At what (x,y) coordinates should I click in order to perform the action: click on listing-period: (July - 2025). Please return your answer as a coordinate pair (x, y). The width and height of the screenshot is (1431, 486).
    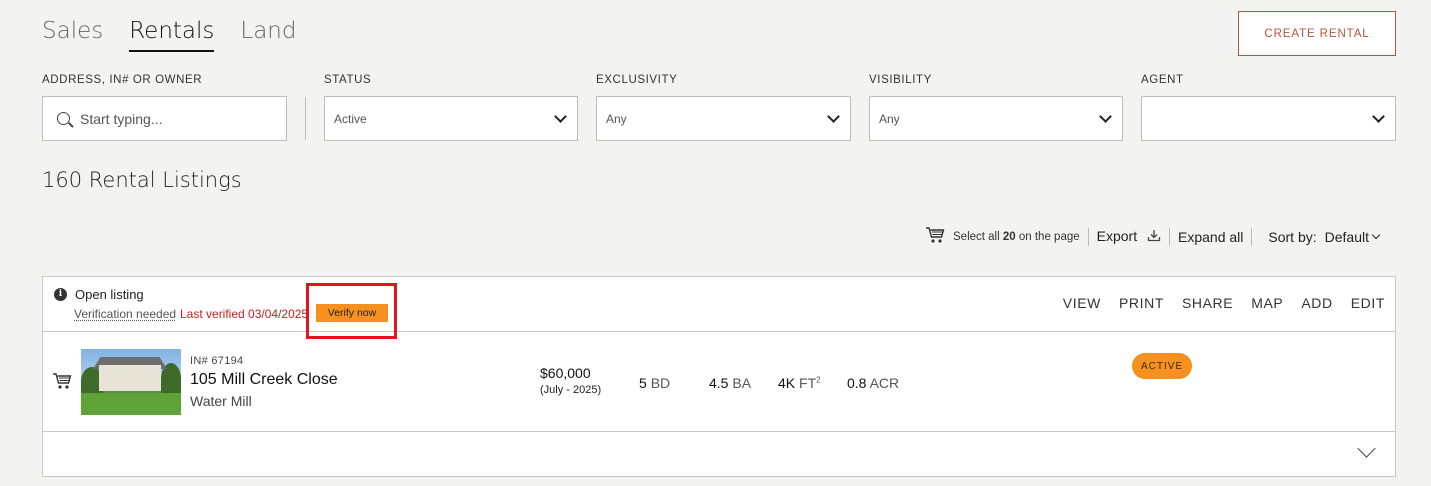
    Looking at the image, I should click on (571, 390).